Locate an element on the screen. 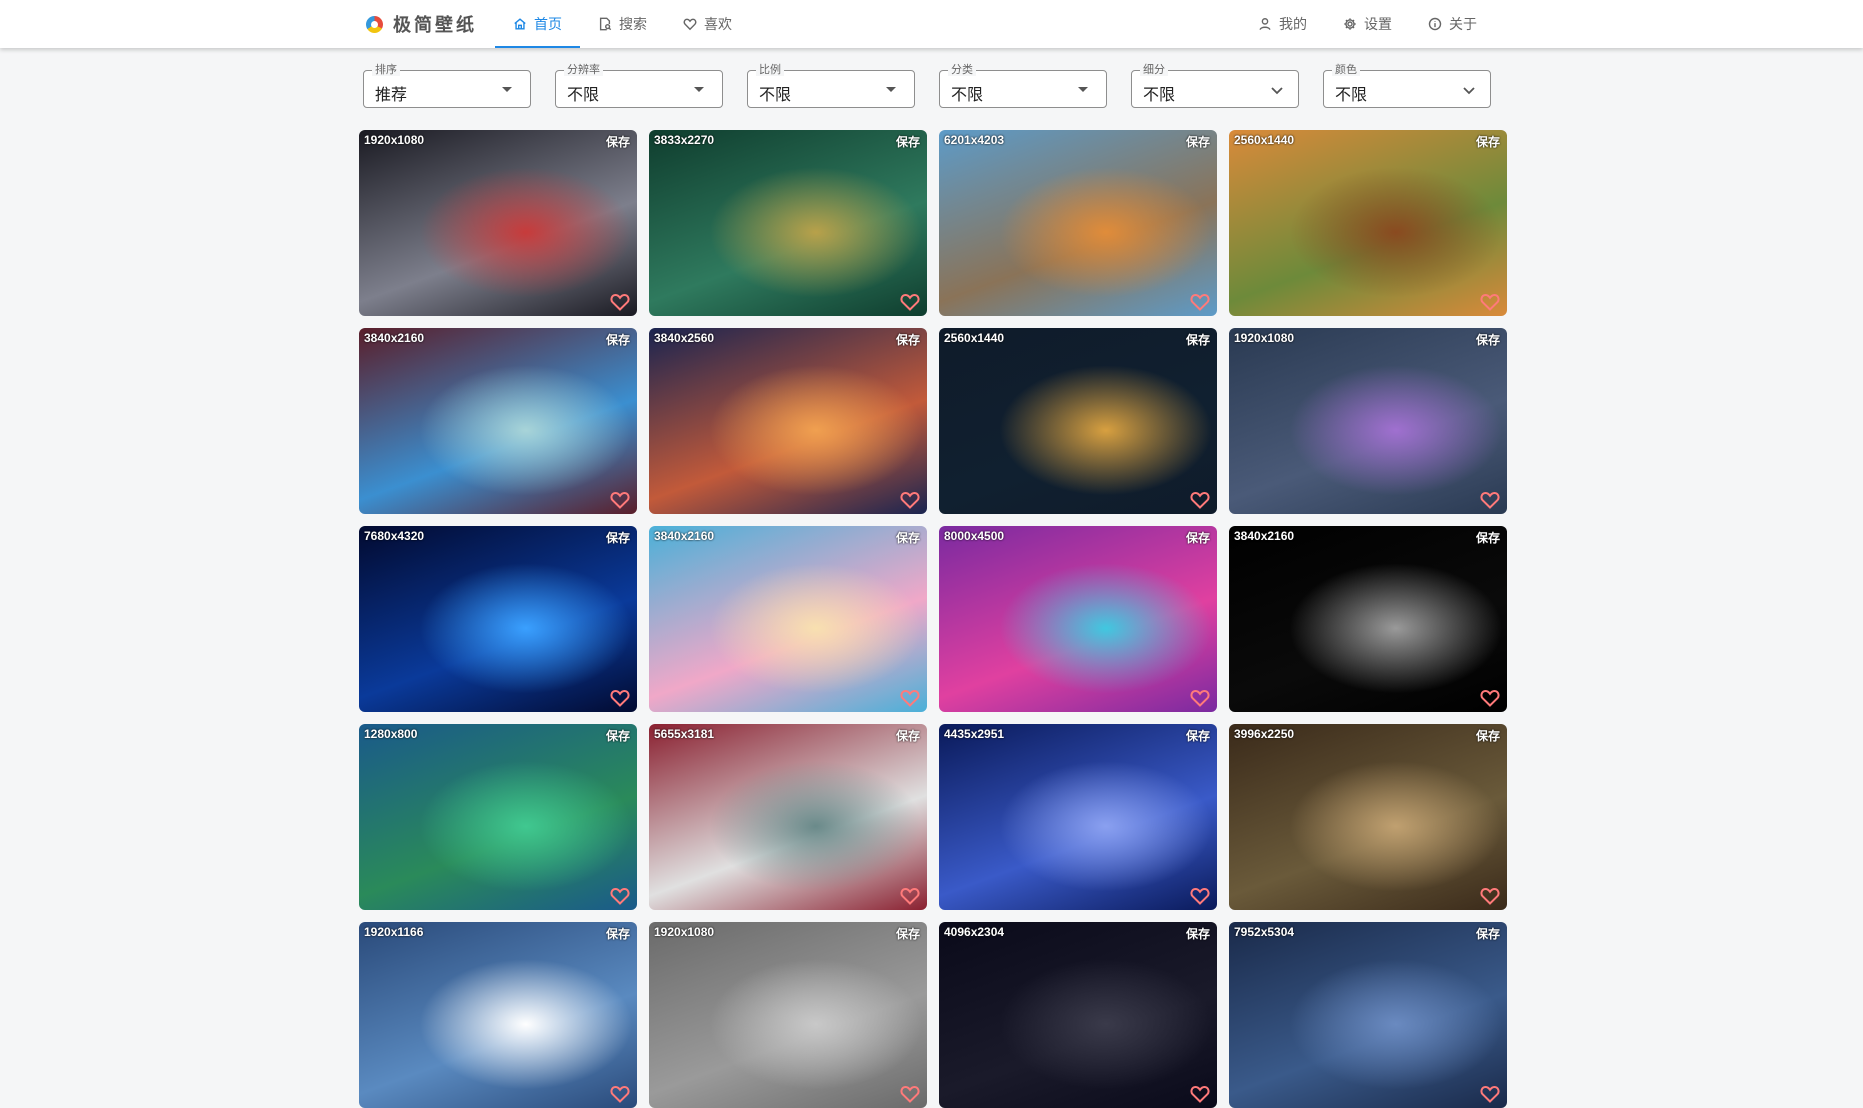 This screenshot has width=1863, height=1108. wallpaper-card: 3996x2250 保存 is located at coordinates (1368, 817).